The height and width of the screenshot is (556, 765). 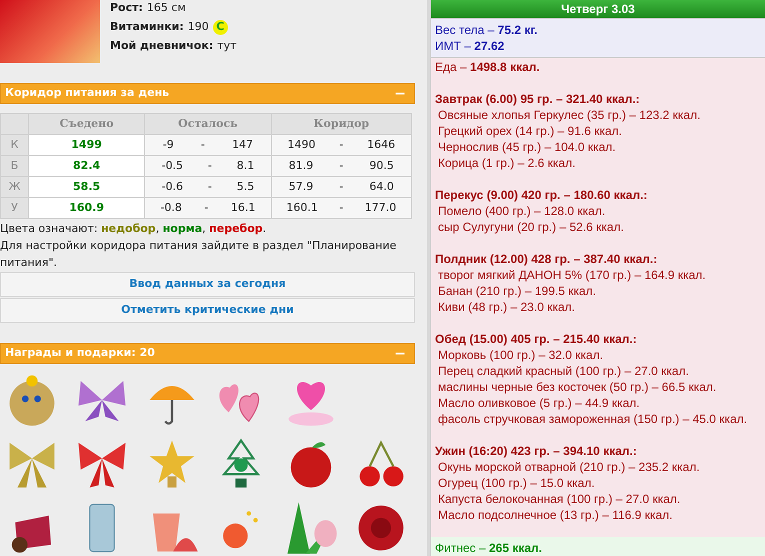 I want to click on table-cell: 58.5, so click(x=86, y=187).